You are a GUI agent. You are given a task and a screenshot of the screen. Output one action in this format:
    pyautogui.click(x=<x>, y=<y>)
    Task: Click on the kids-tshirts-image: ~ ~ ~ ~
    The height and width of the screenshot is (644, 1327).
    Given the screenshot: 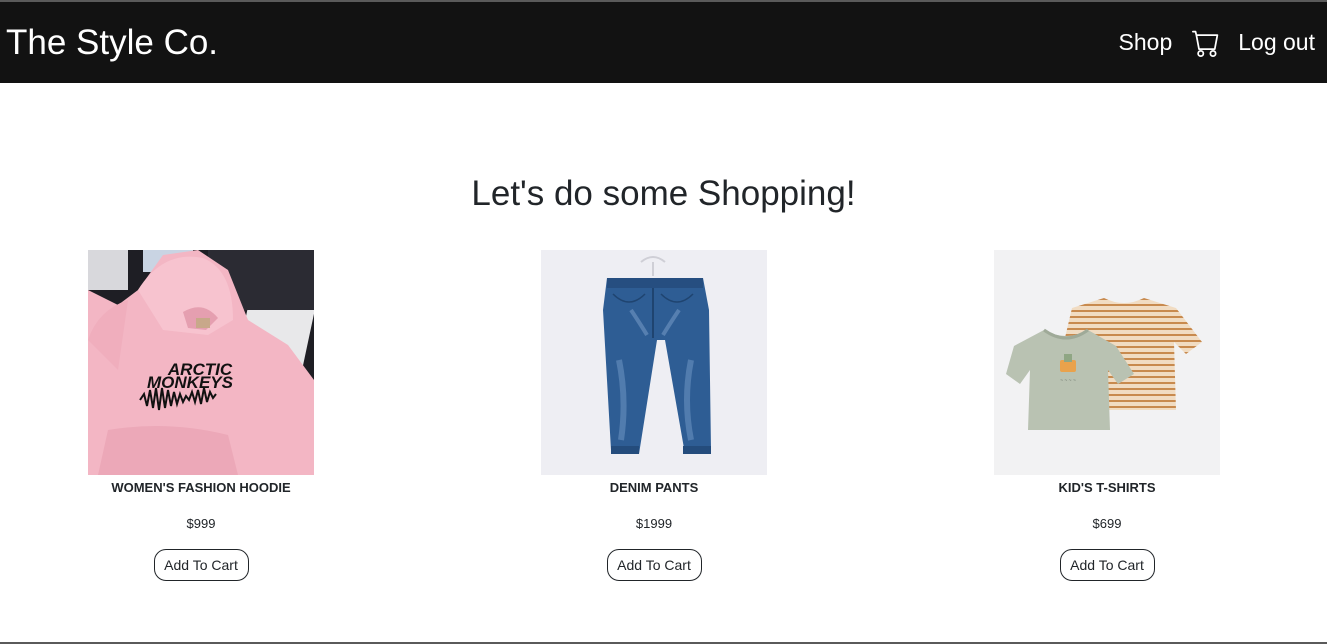 What is the action you would take?
    pyautogui.click(x=1107, y=362)
    